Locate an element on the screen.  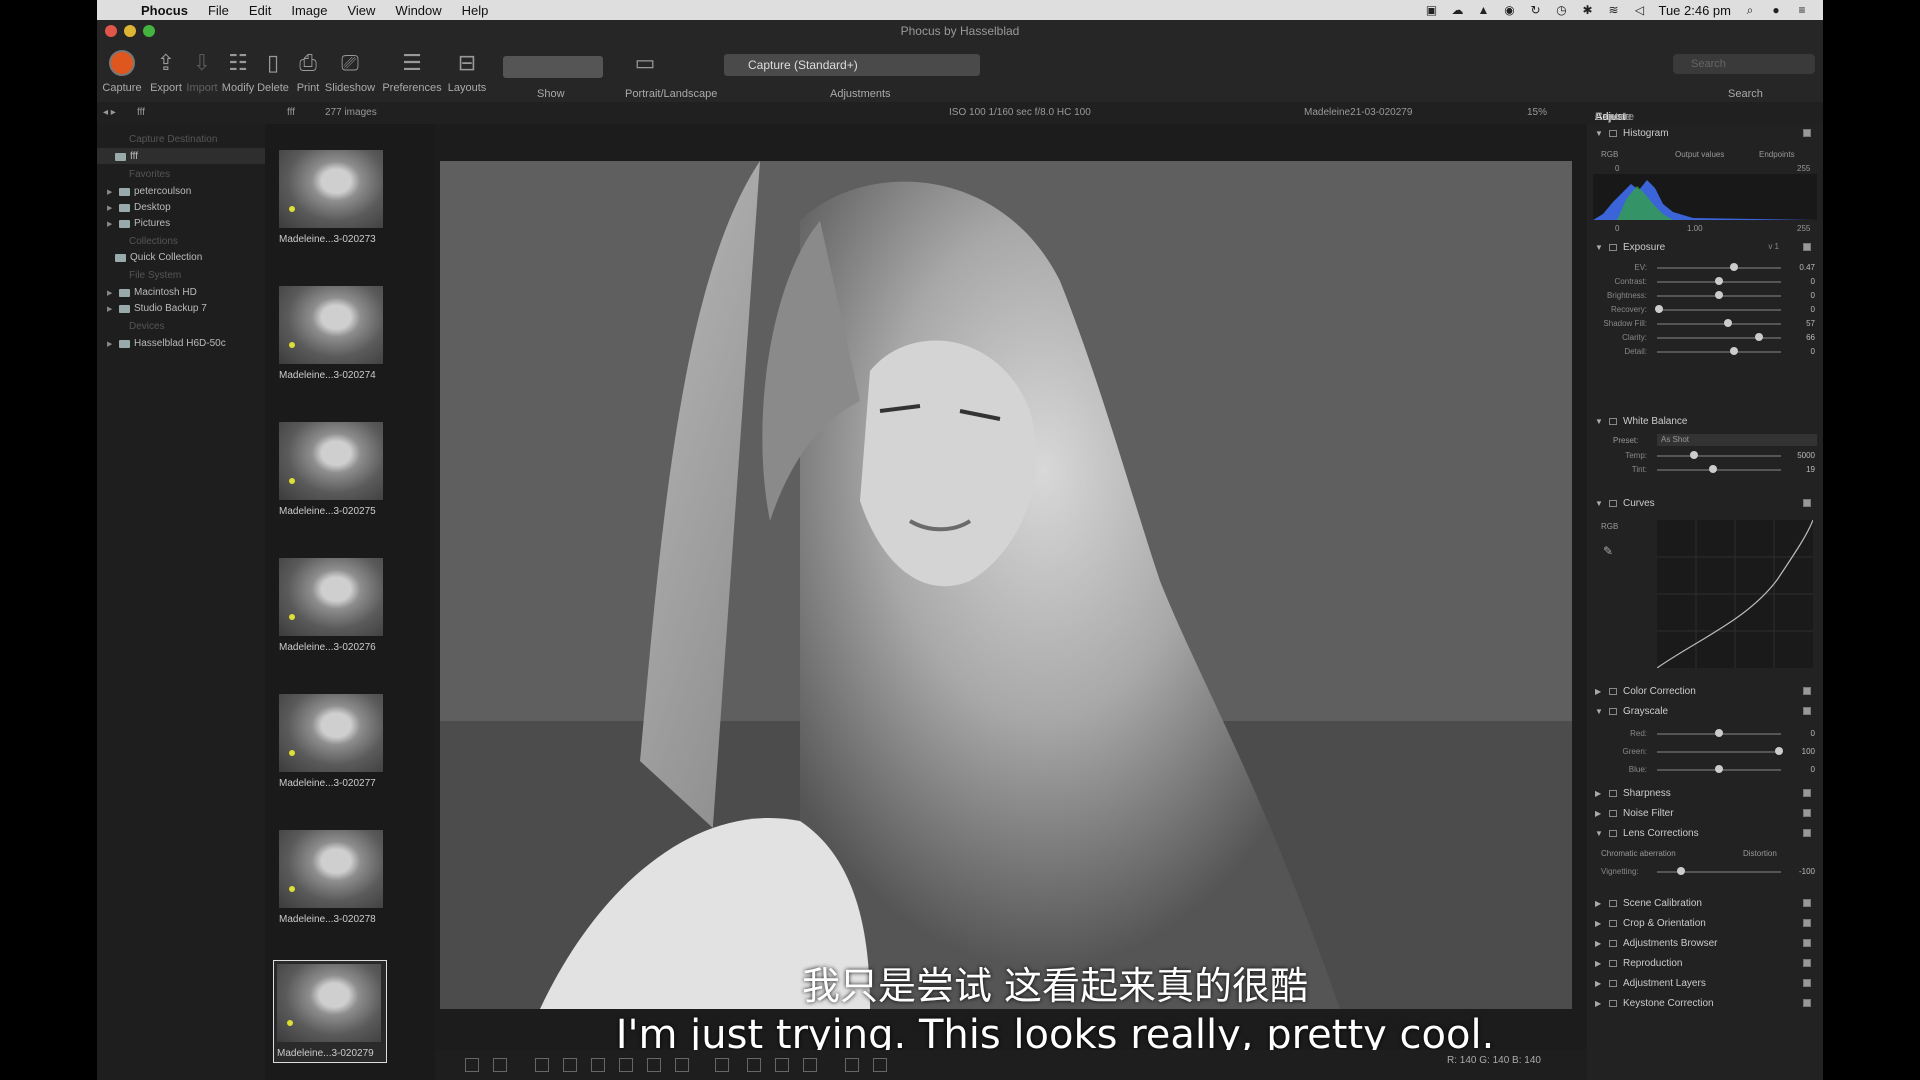
sharpness-section-header: ▶ Sharpness is located at coordinates (1706, 793).